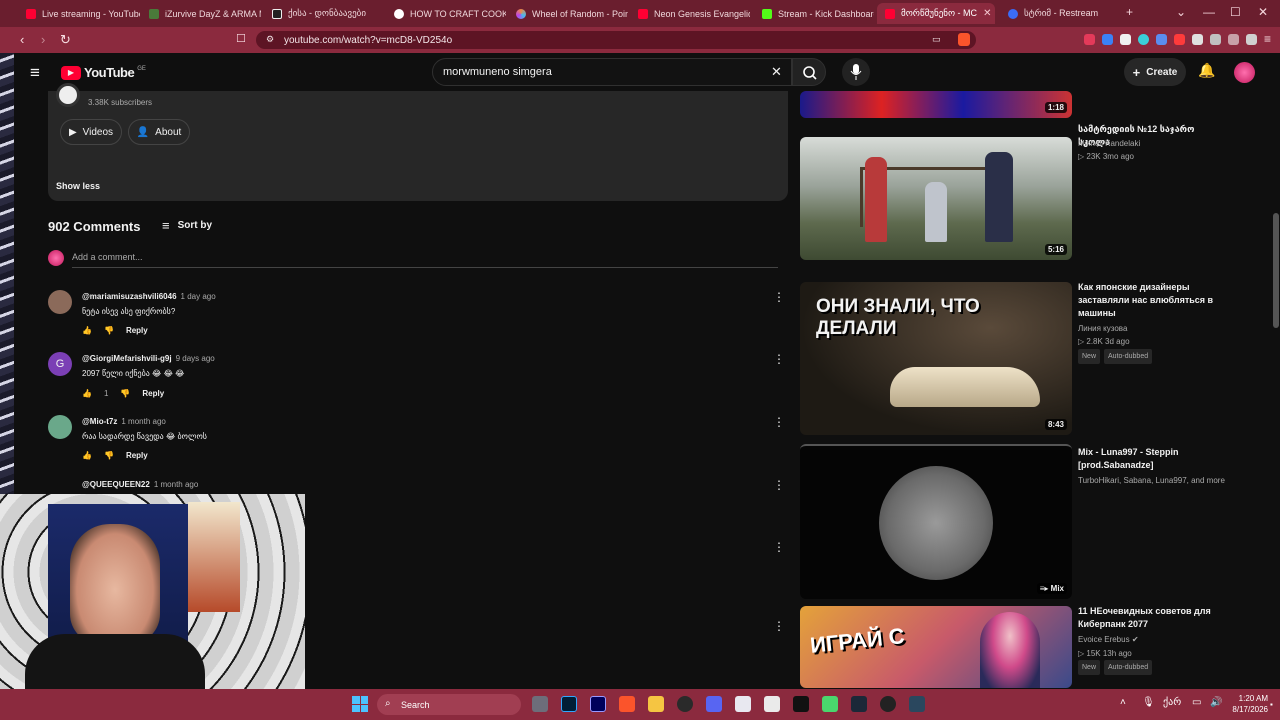 Image resolution: width=1280 pixels, height=720 pixels. Describe the element at coordinates (1089, 39) in the screenshot. I see `record-extension-icon` at that location.